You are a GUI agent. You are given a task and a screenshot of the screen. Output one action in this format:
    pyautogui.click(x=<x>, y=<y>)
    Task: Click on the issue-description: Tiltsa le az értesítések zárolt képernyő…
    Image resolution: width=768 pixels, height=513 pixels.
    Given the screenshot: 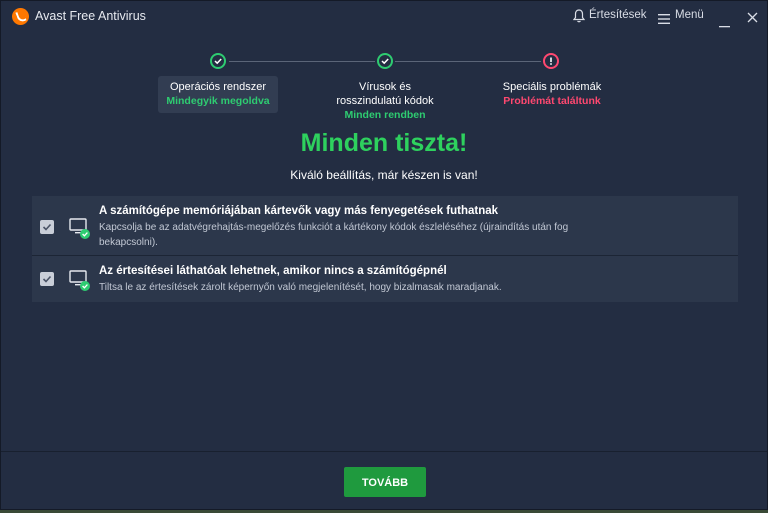 What is the action you would take?
    pyautogui.click(x=300, y=287)
    